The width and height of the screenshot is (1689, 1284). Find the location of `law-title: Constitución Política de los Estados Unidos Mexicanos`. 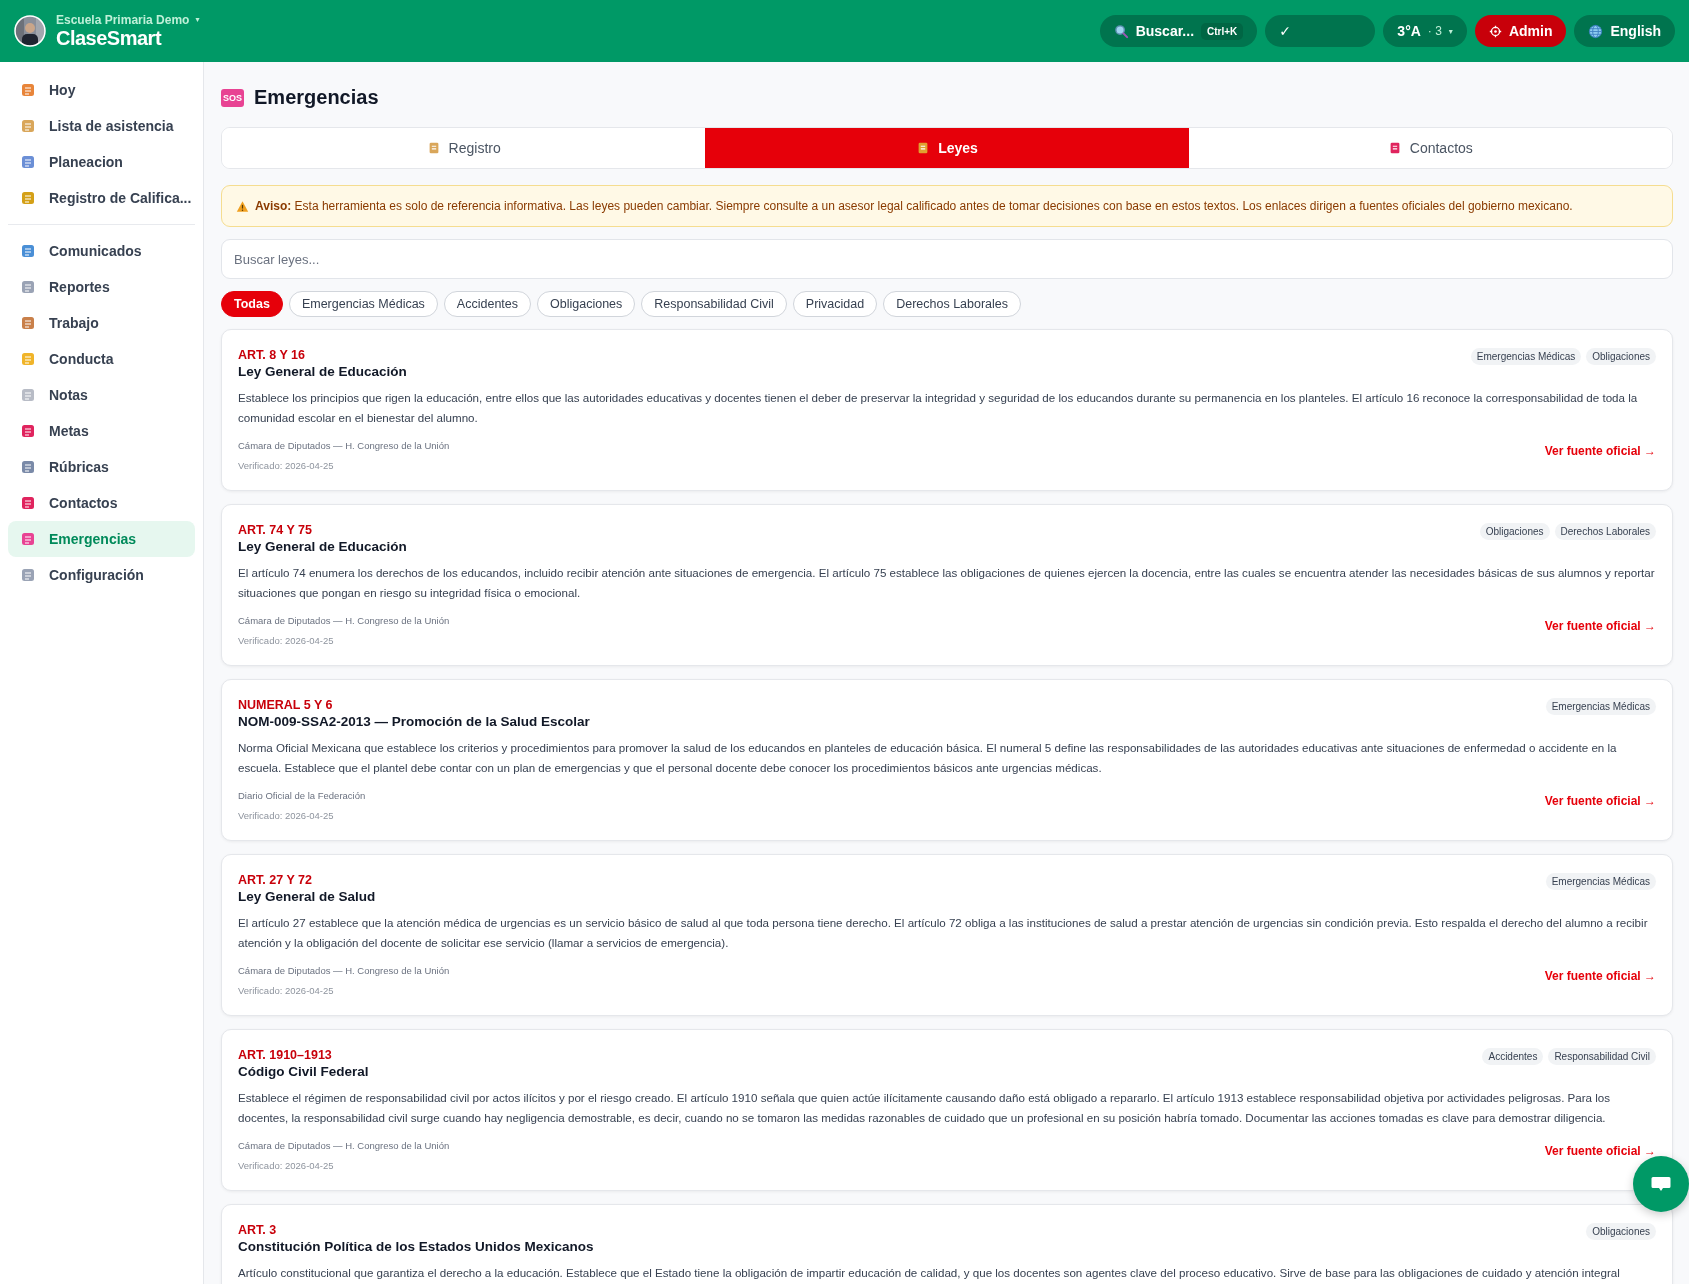

law-title: Constitución Política de los Estados Unidos Mexicanos is located at coordinates (416, 1246).